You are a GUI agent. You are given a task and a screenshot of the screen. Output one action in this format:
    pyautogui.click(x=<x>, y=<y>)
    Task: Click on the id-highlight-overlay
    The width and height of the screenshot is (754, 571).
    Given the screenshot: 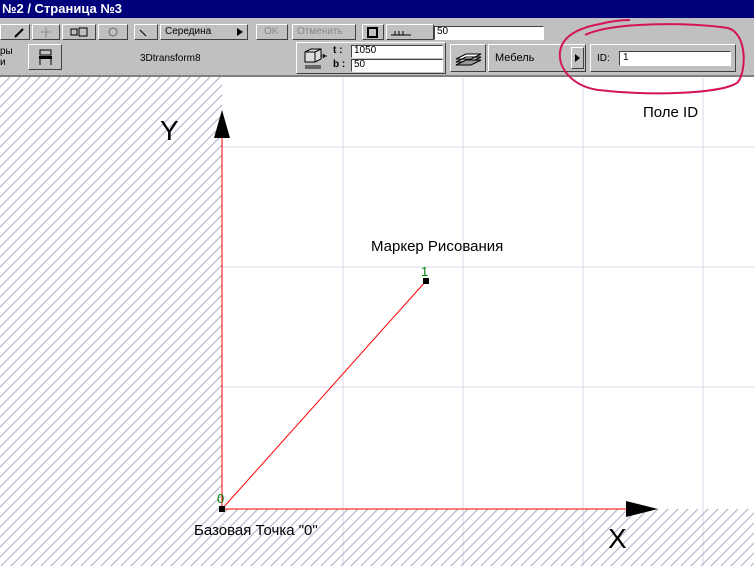 What is the action you would take?
    pyautogui.click(x=651, y=57)
    